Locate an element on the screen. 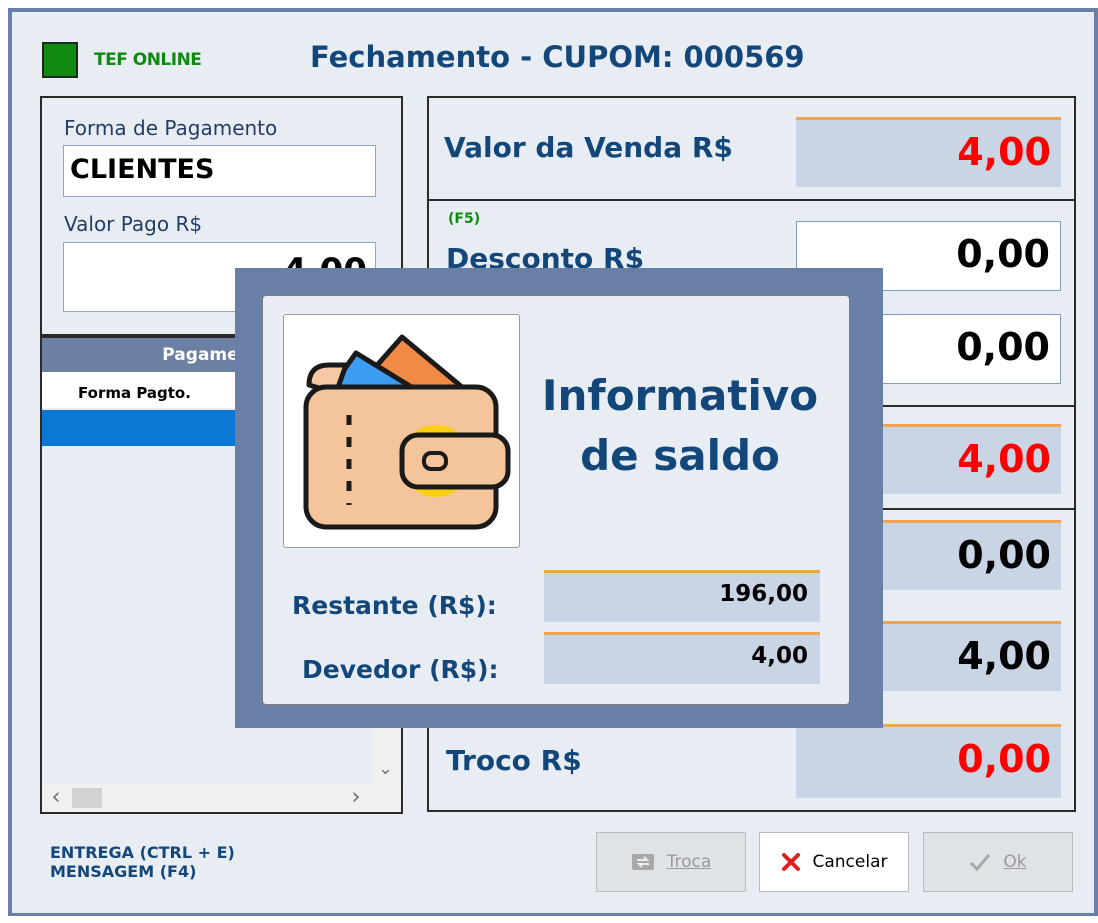  tef-status-indicator is located at coordinates (60, 60).